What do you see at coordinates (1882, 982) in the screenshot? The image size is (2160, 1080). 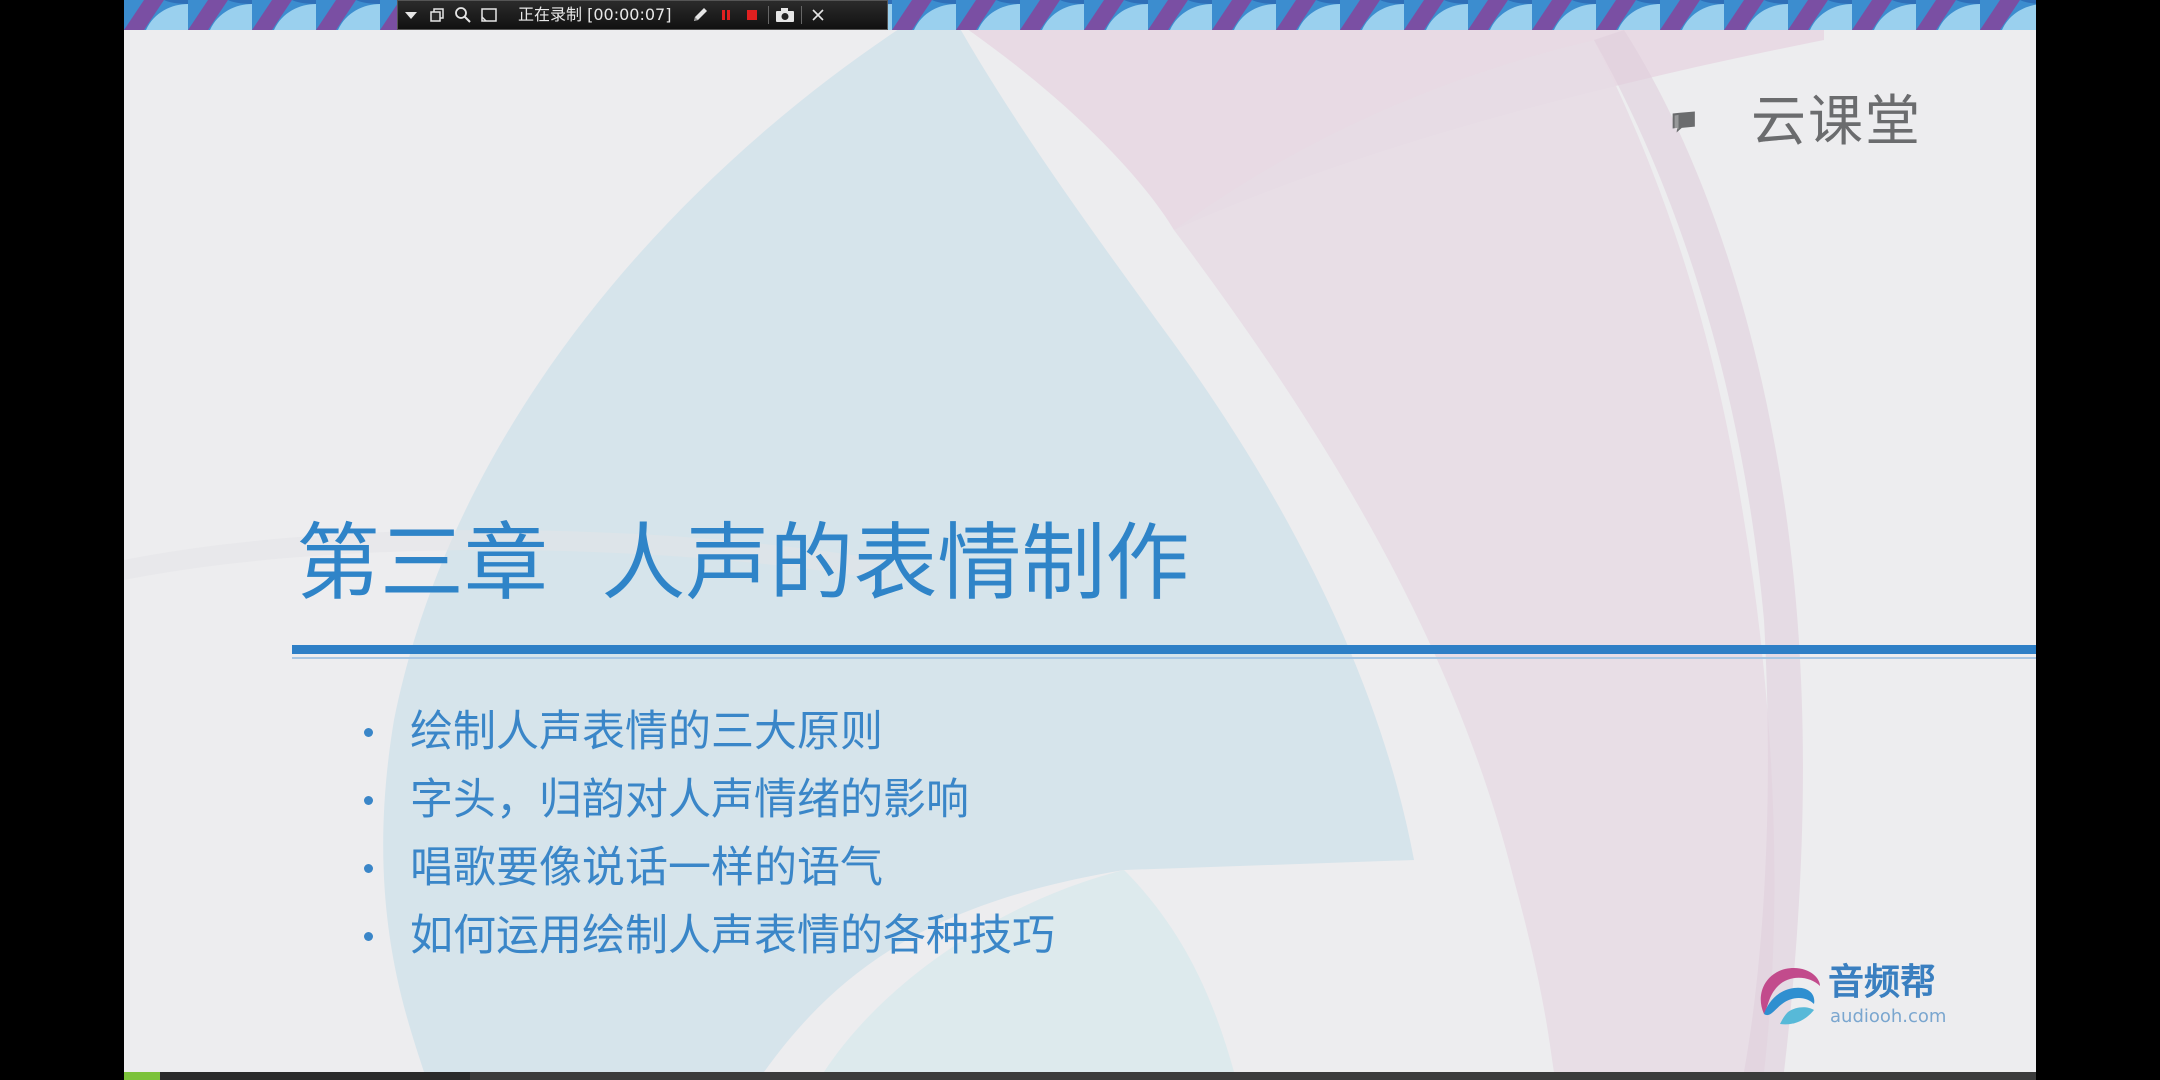 I see `footer-logo-name: 音频帮` at bounding box center [1882, 982].